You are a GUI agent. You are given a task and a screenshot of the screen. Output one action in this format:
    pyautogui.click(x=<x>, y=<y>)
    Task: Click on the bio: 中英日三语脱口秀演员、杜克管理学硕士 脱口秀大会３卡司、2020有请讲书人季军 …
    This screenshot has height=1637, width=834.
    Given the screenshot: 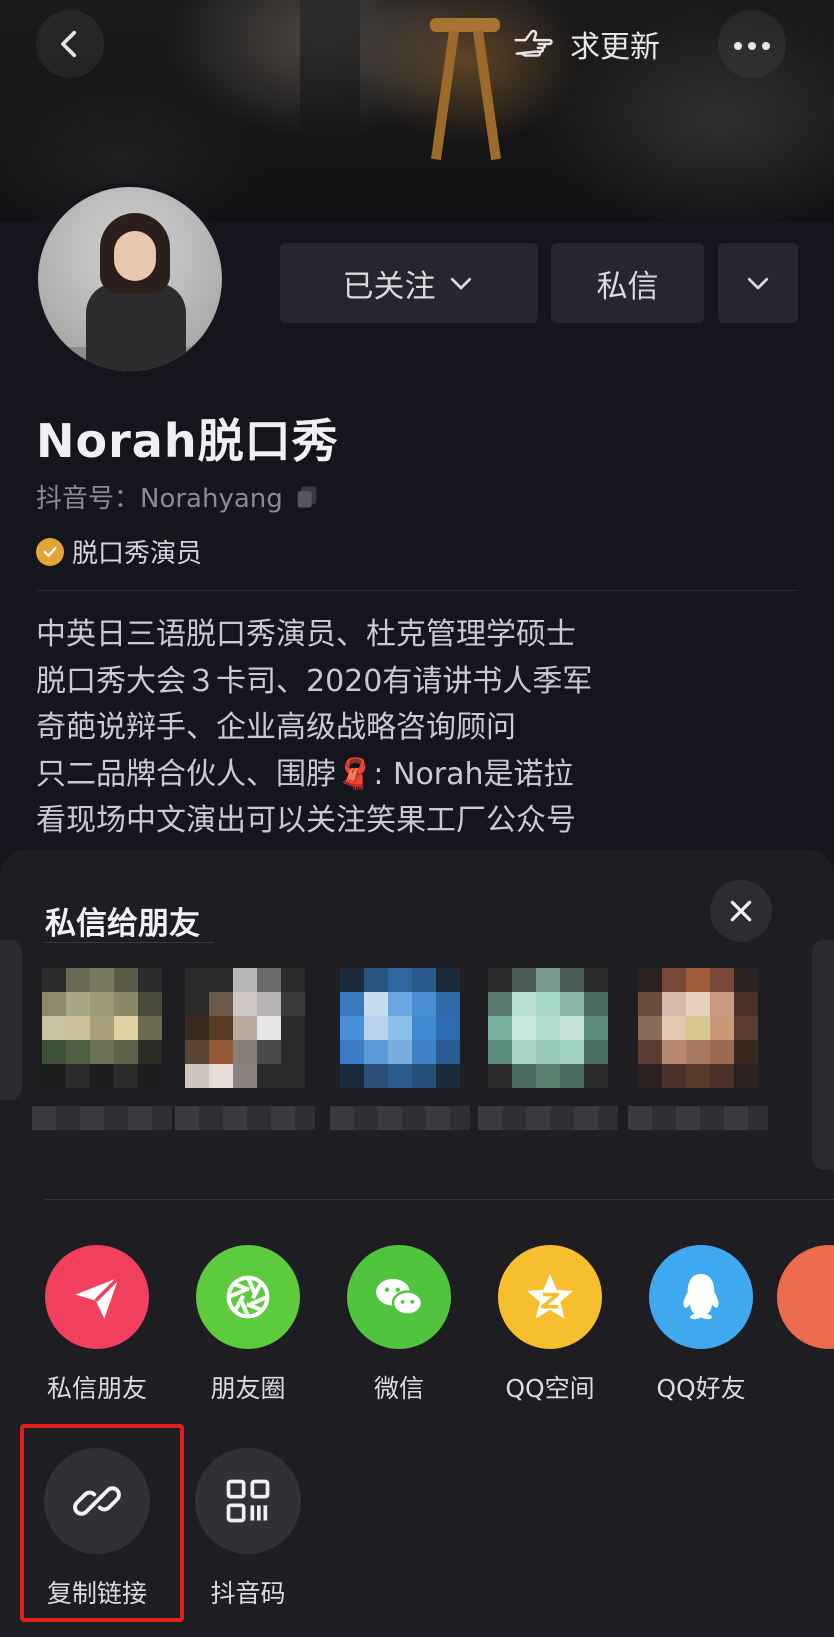 What is the action you would take?
    pyautogui.click(x=314, y=728)
    